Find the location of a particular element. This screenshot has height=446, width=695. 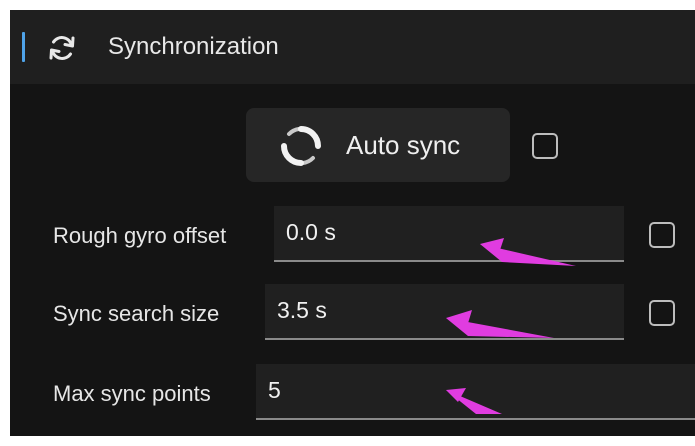

rough-gyro-offset-label: Rough gyro offset is located at coordinates (140, 235).